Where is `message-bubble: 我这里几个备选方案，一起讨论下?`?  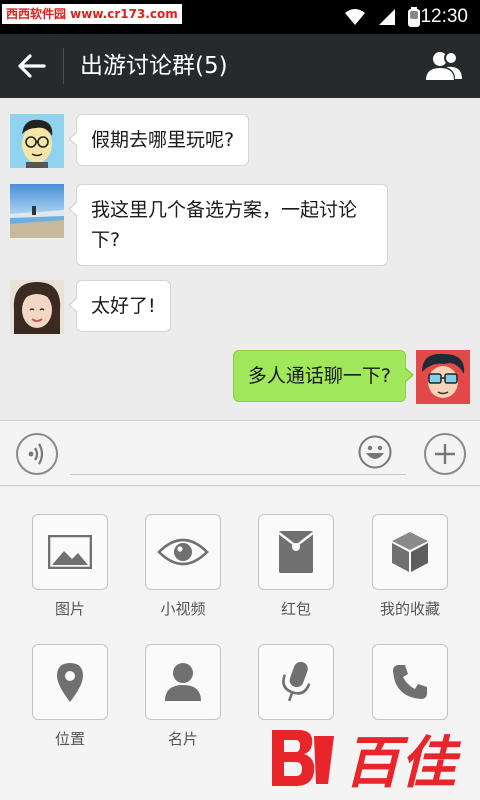 message-bubble: 我这里几个备选方案，一起讨论下? is located at coordinates (228, 225).